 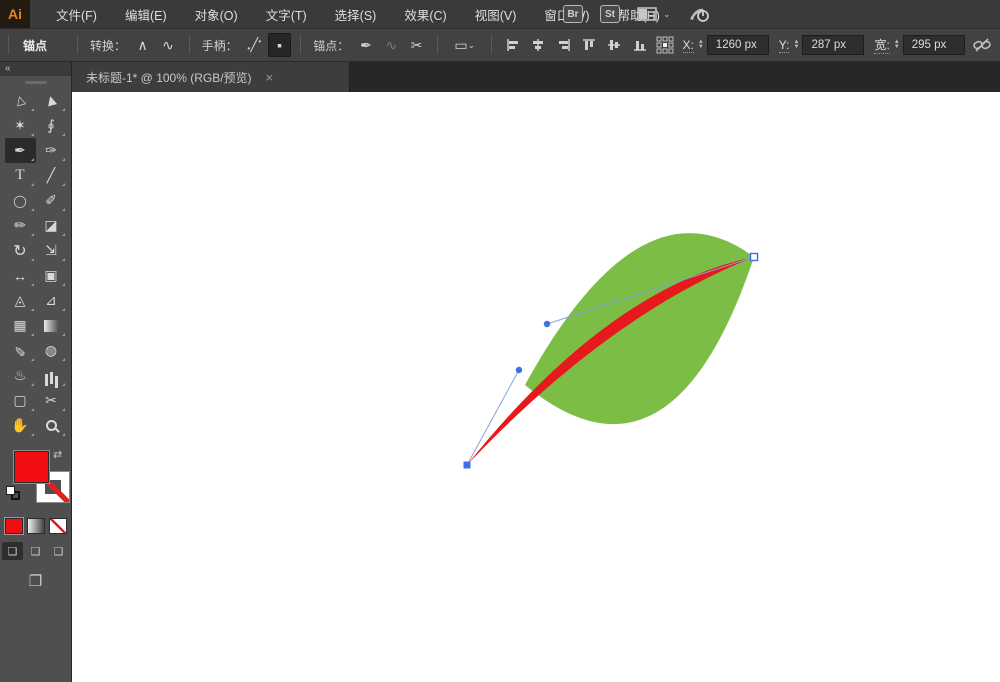 What do you see at coordinates (573, 14) in the screenshot?
I see `bridge-icon: Br` at bounding box center [573, 14].